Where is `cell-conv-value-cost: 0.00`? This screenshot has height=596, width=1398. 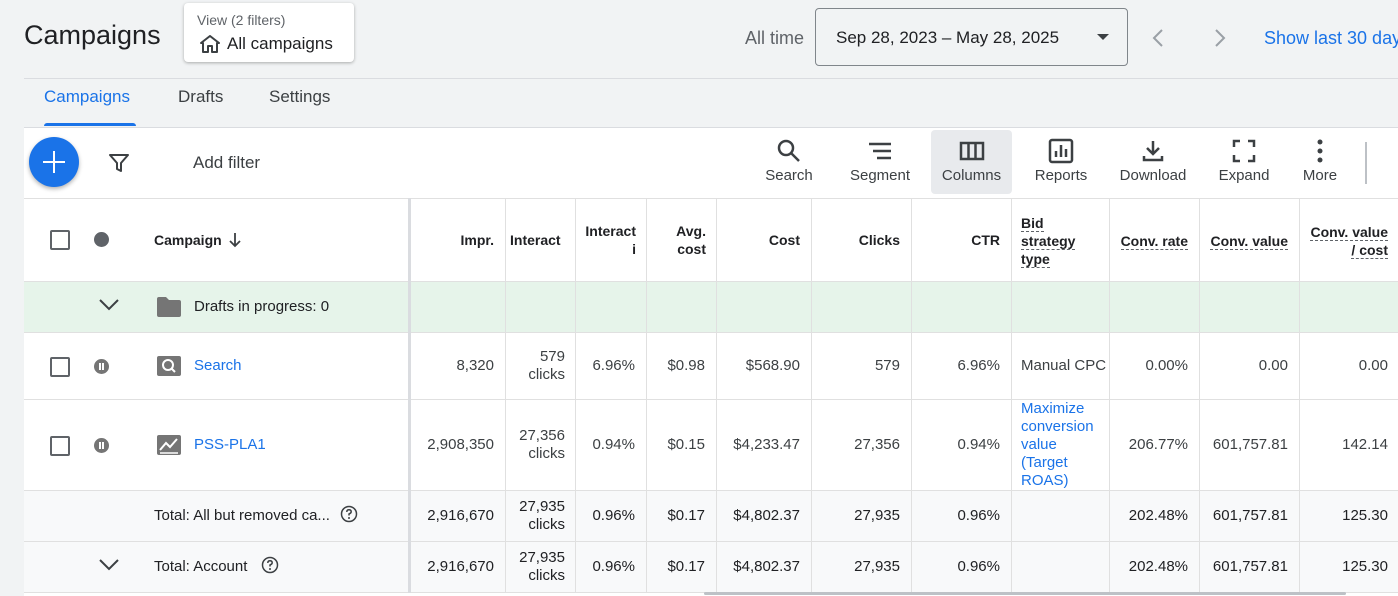
cell-conv-value-cost: 0.00 is located at coordinates (1373, 365).